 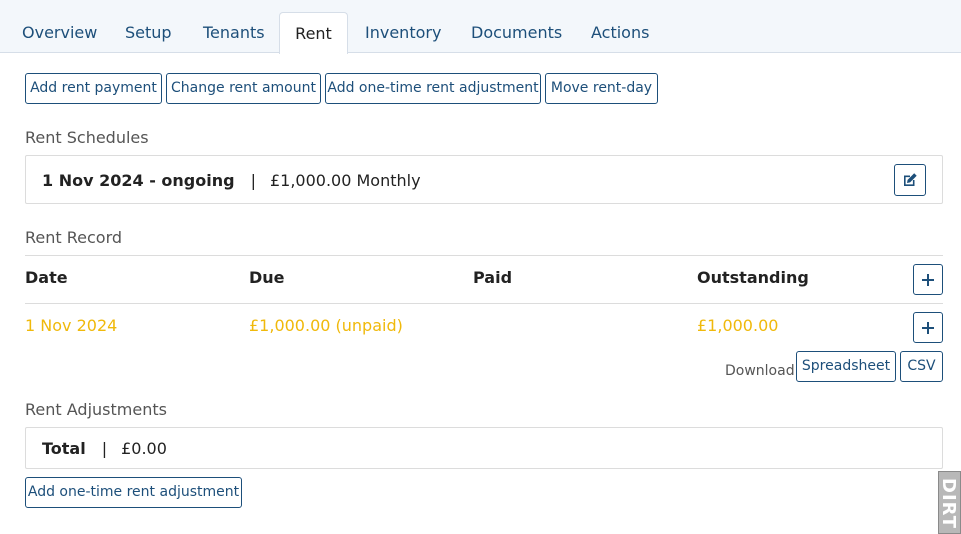 What do you see at coordinates (71, 325) in the screenshot?
I see `row-date: 1 Nov 2024` at bounding box center [71, 325].